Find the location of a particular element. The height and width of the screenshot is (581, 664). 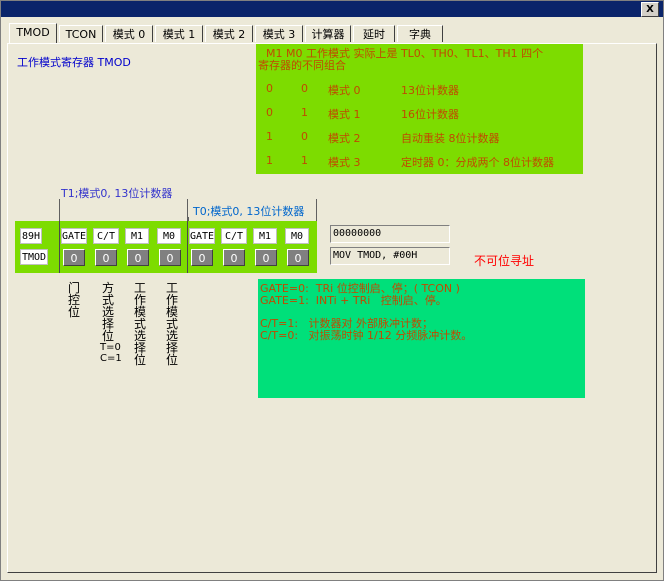

desc-ct0: C/T=0: 对振荡时钟 1/12 分频脉冲计数。 is located at coordinates (366, 335).